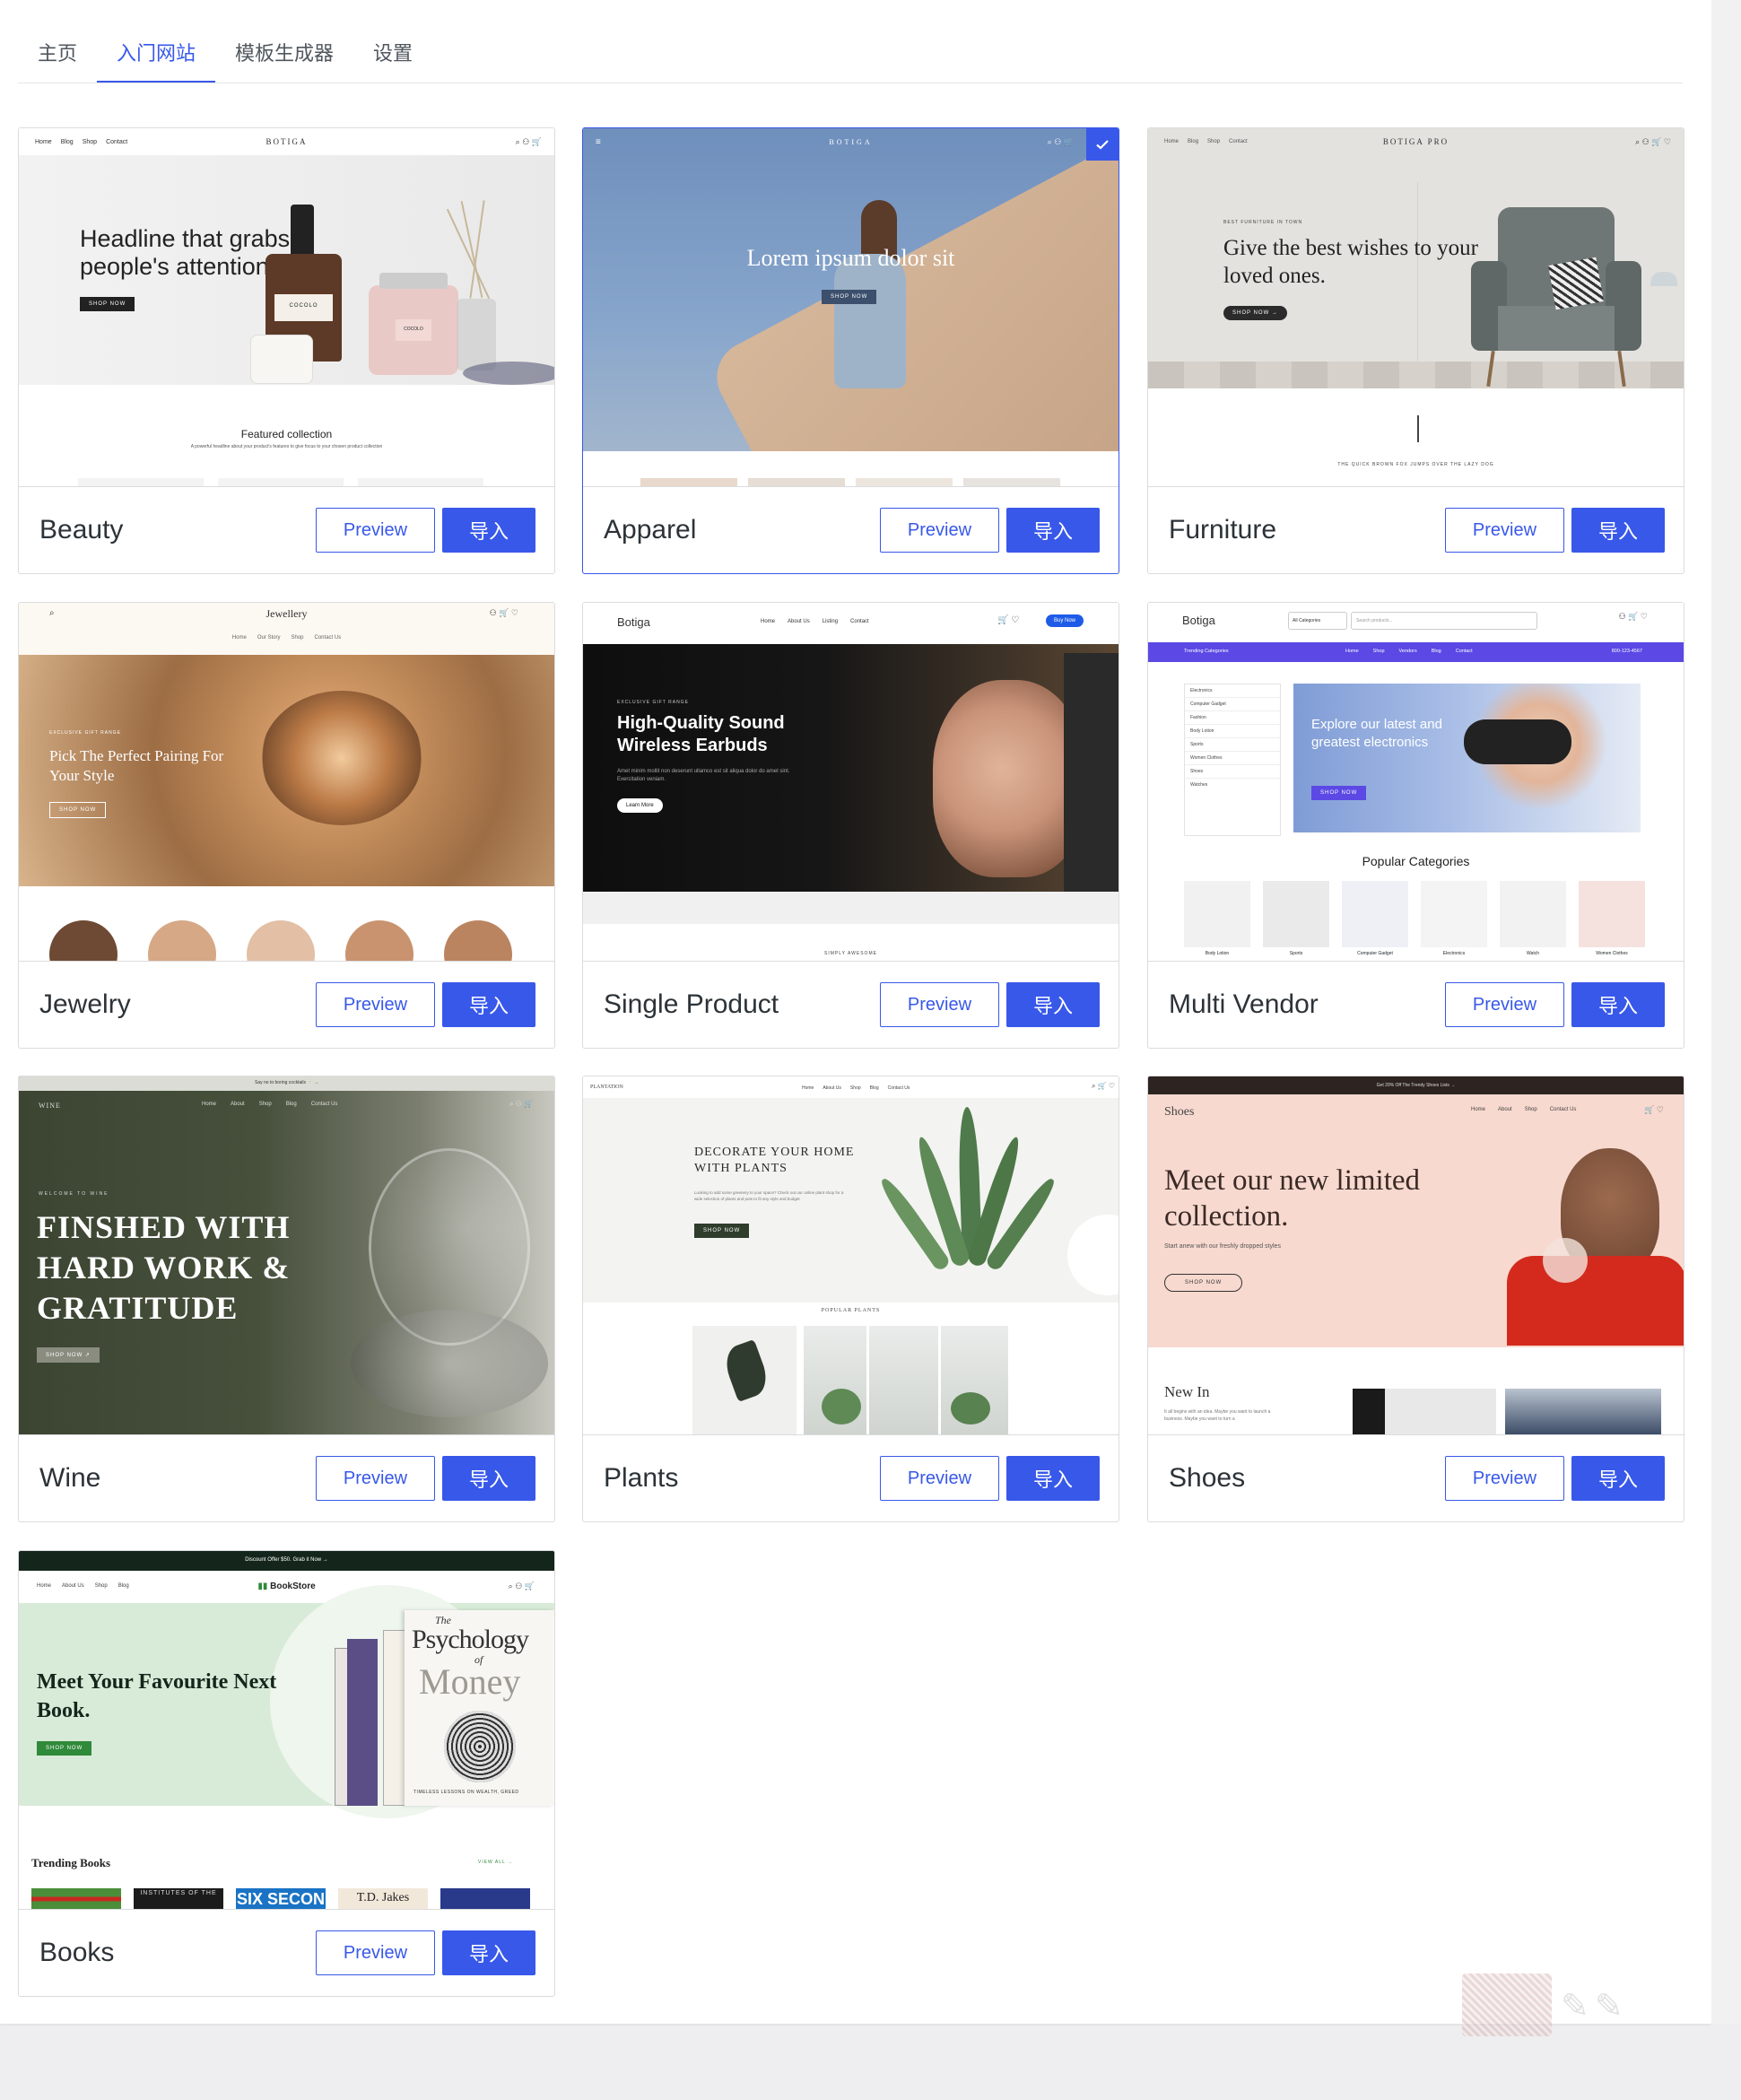  I want to click on thumb-nav: Shoes Home About Shop Contact Us 🛒 ♡, so click(1416, 1109).